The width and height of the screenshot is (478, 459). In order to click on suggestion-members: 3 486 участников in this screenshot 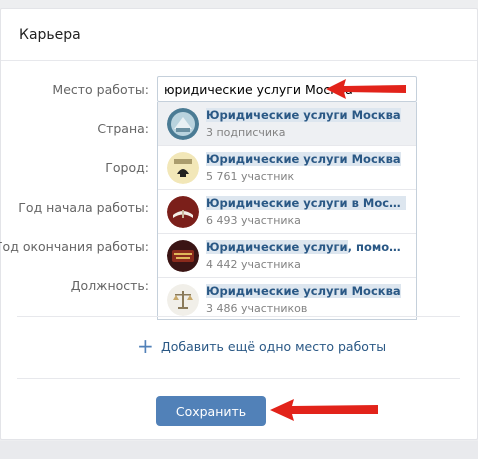, I will do `click(257, 308)`.